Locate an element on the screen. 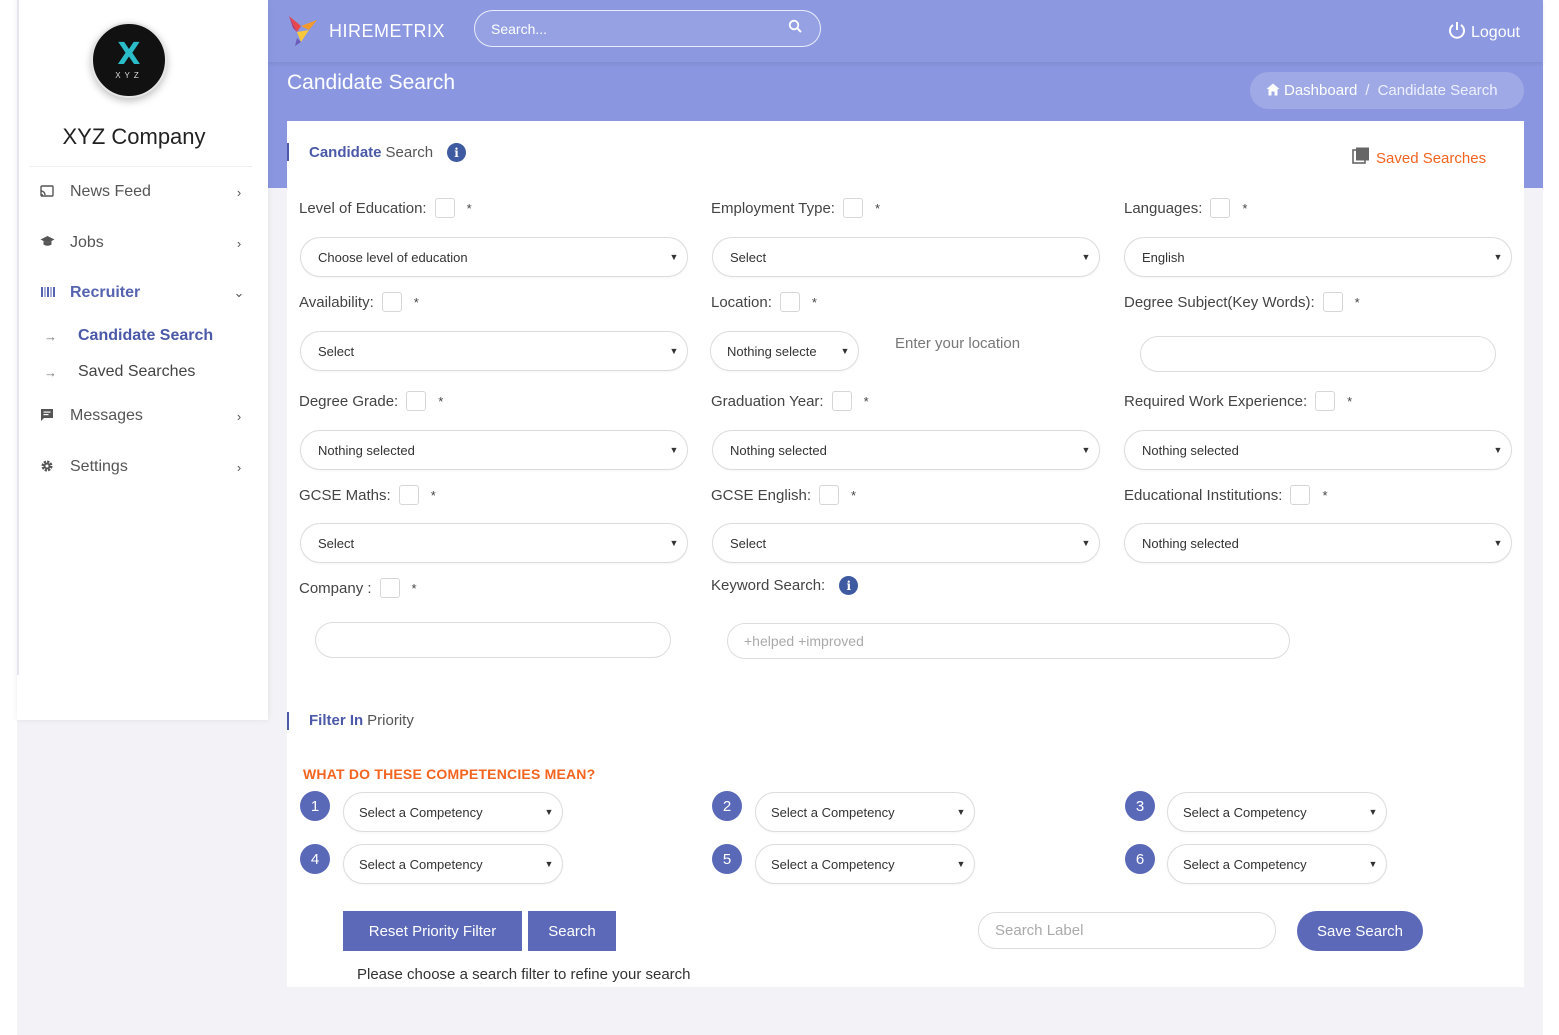 The width and height of the screenshot is (1559, 1035). priority-number-badge: 2 is located at coordinates (727, 806).